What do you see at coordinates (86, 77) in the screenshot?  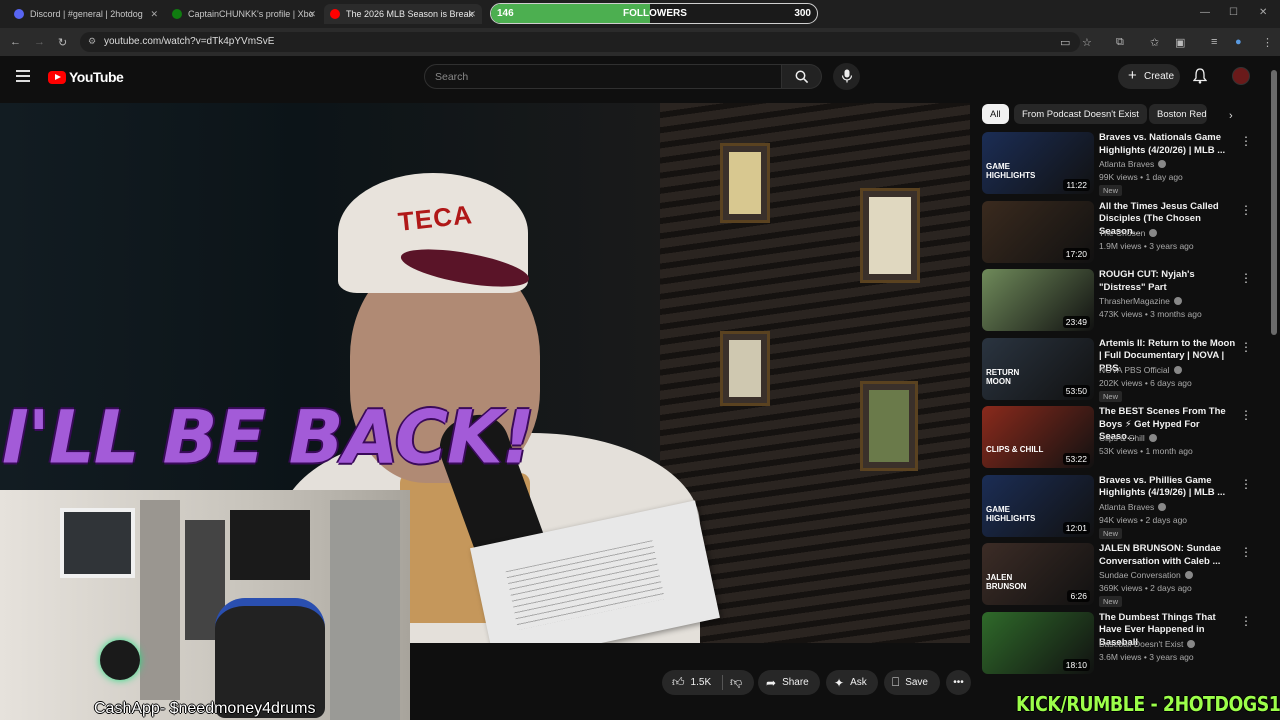 I see `youtube-logo: YouTube` at bounding box center [86, 77].